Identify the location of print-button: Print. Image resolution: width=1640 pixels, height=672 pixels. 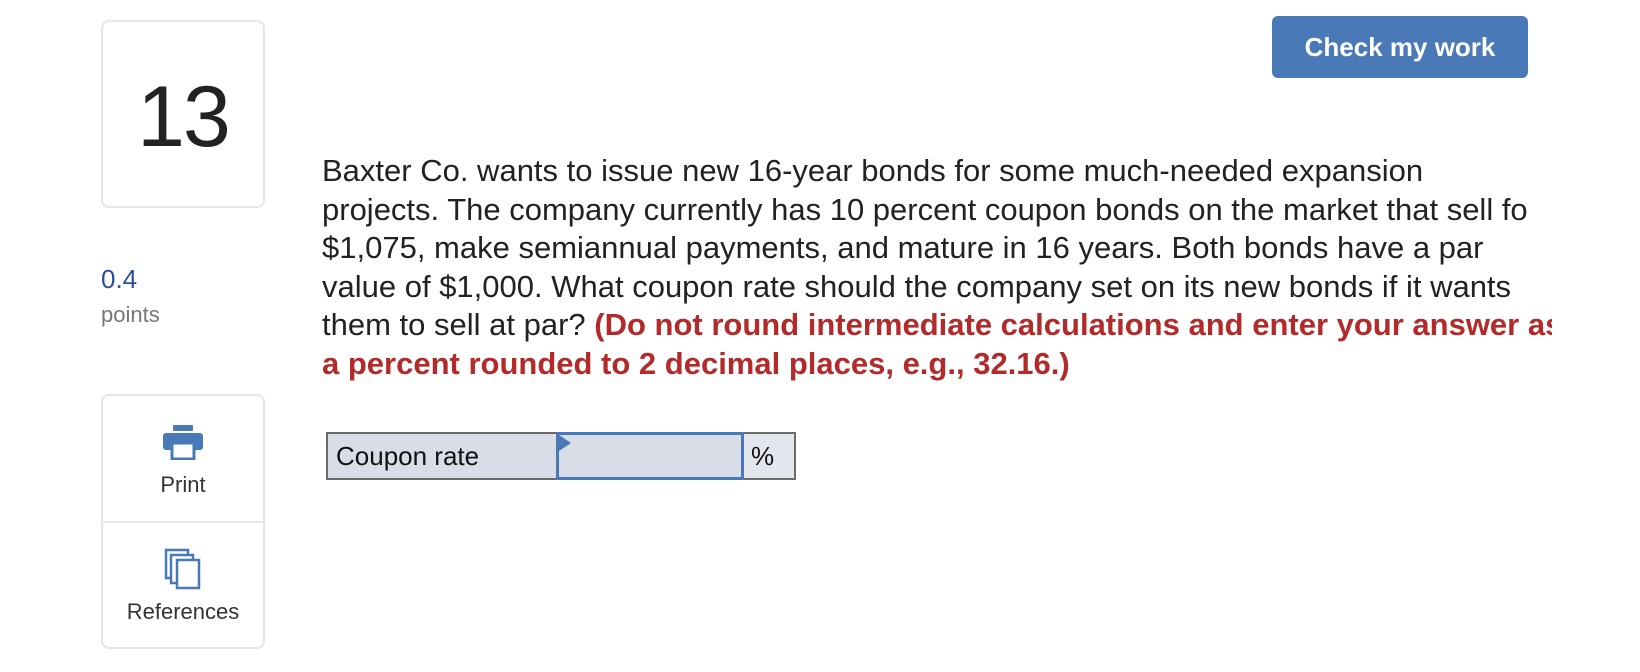
(183, 458).